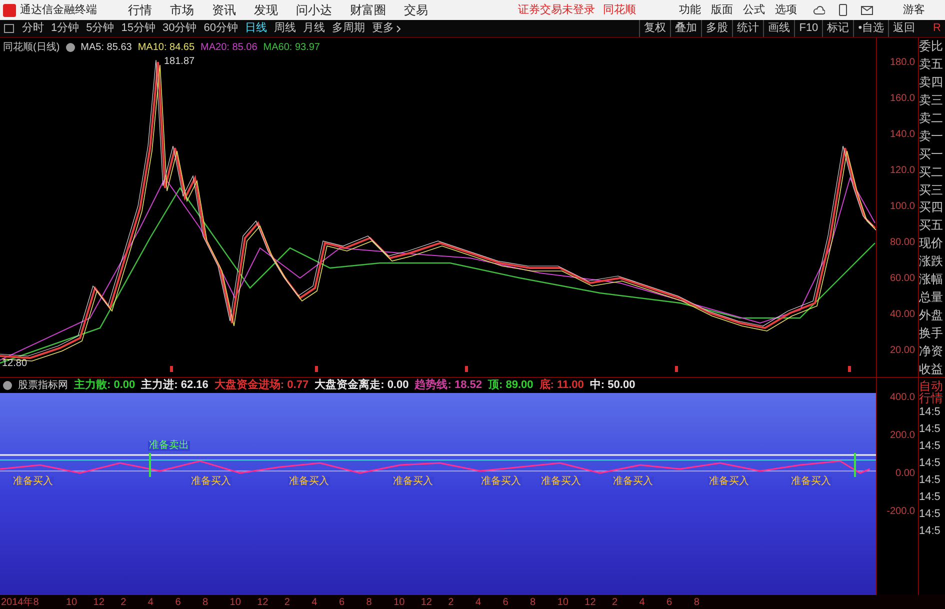 The width and height of the screenshot is (945, 609). I want to click on period-tab: 15分钟, so click(138, 28).